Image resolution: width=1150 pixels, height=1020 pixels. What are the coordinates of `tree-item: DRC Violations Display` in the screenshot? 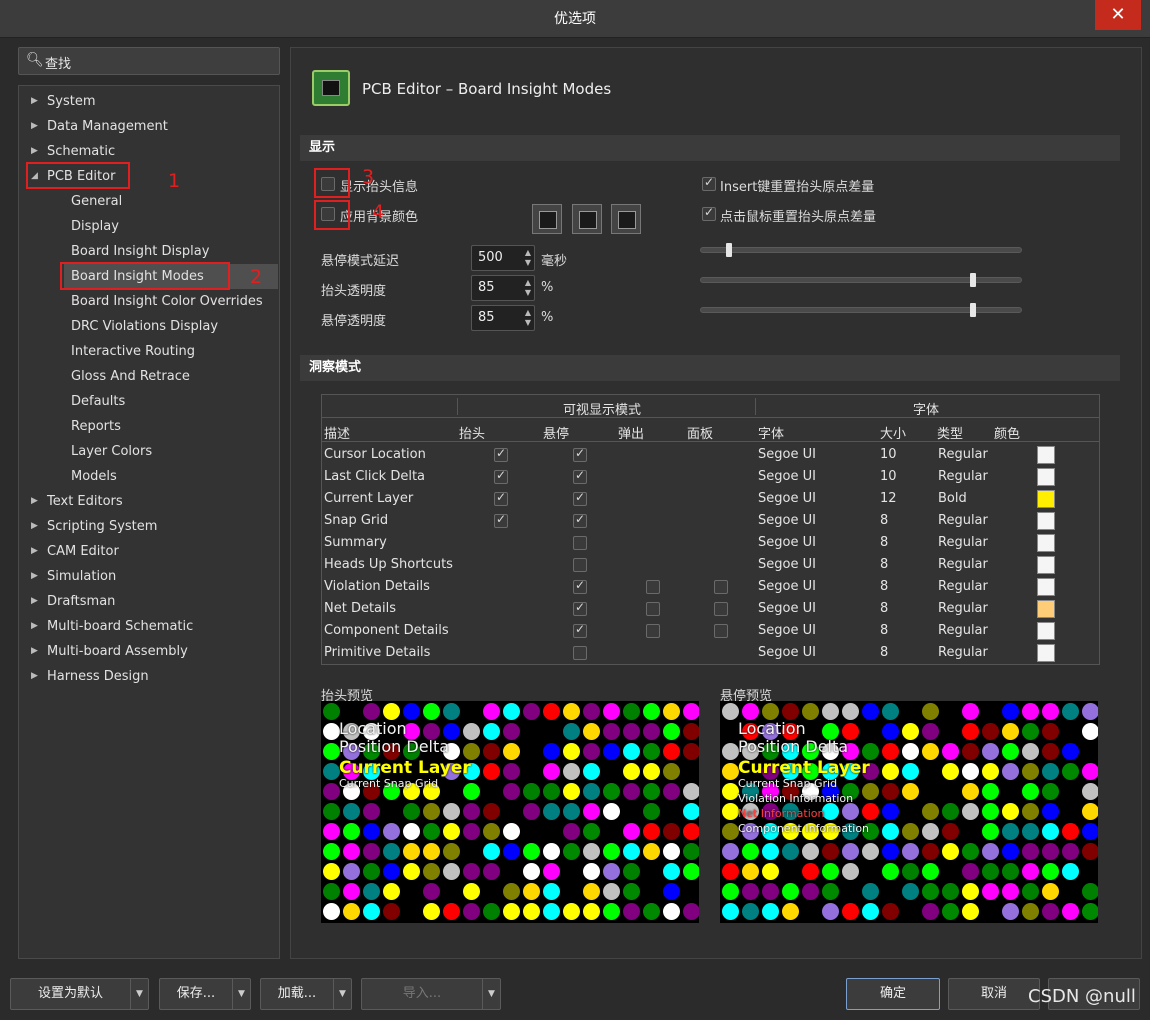 It's located at (144, 326).